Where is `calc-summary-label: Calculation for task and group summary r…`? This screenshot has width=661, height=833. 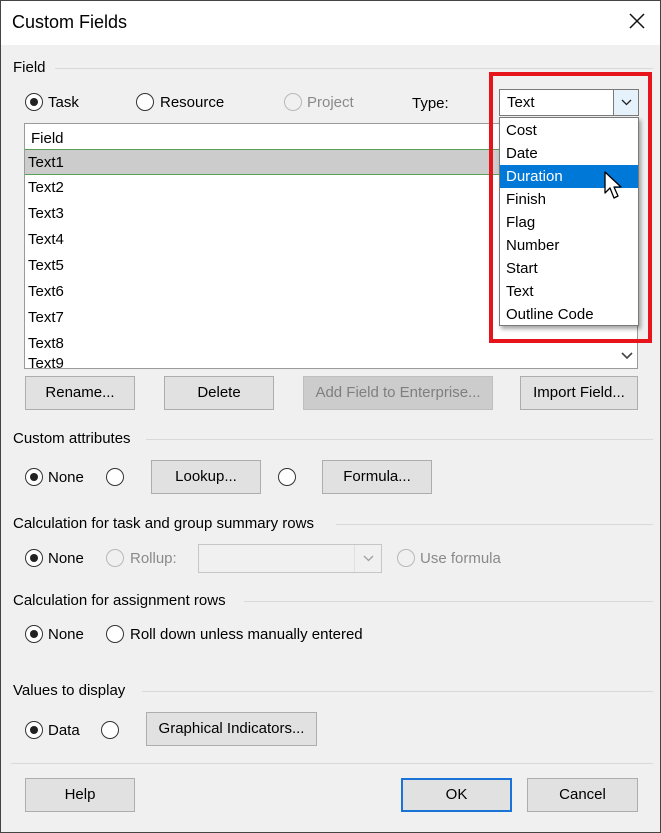
calc-summary-label: Calculation for task and group summary r… is located at coordinates (163, 523).